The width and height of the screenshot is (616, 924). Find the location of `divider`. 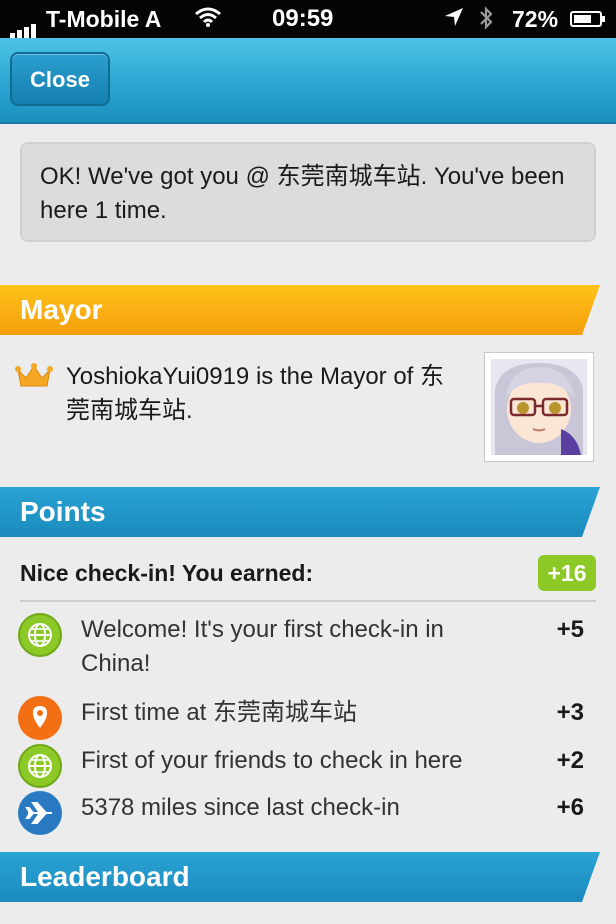

divider is located at coordinates (308, 601).